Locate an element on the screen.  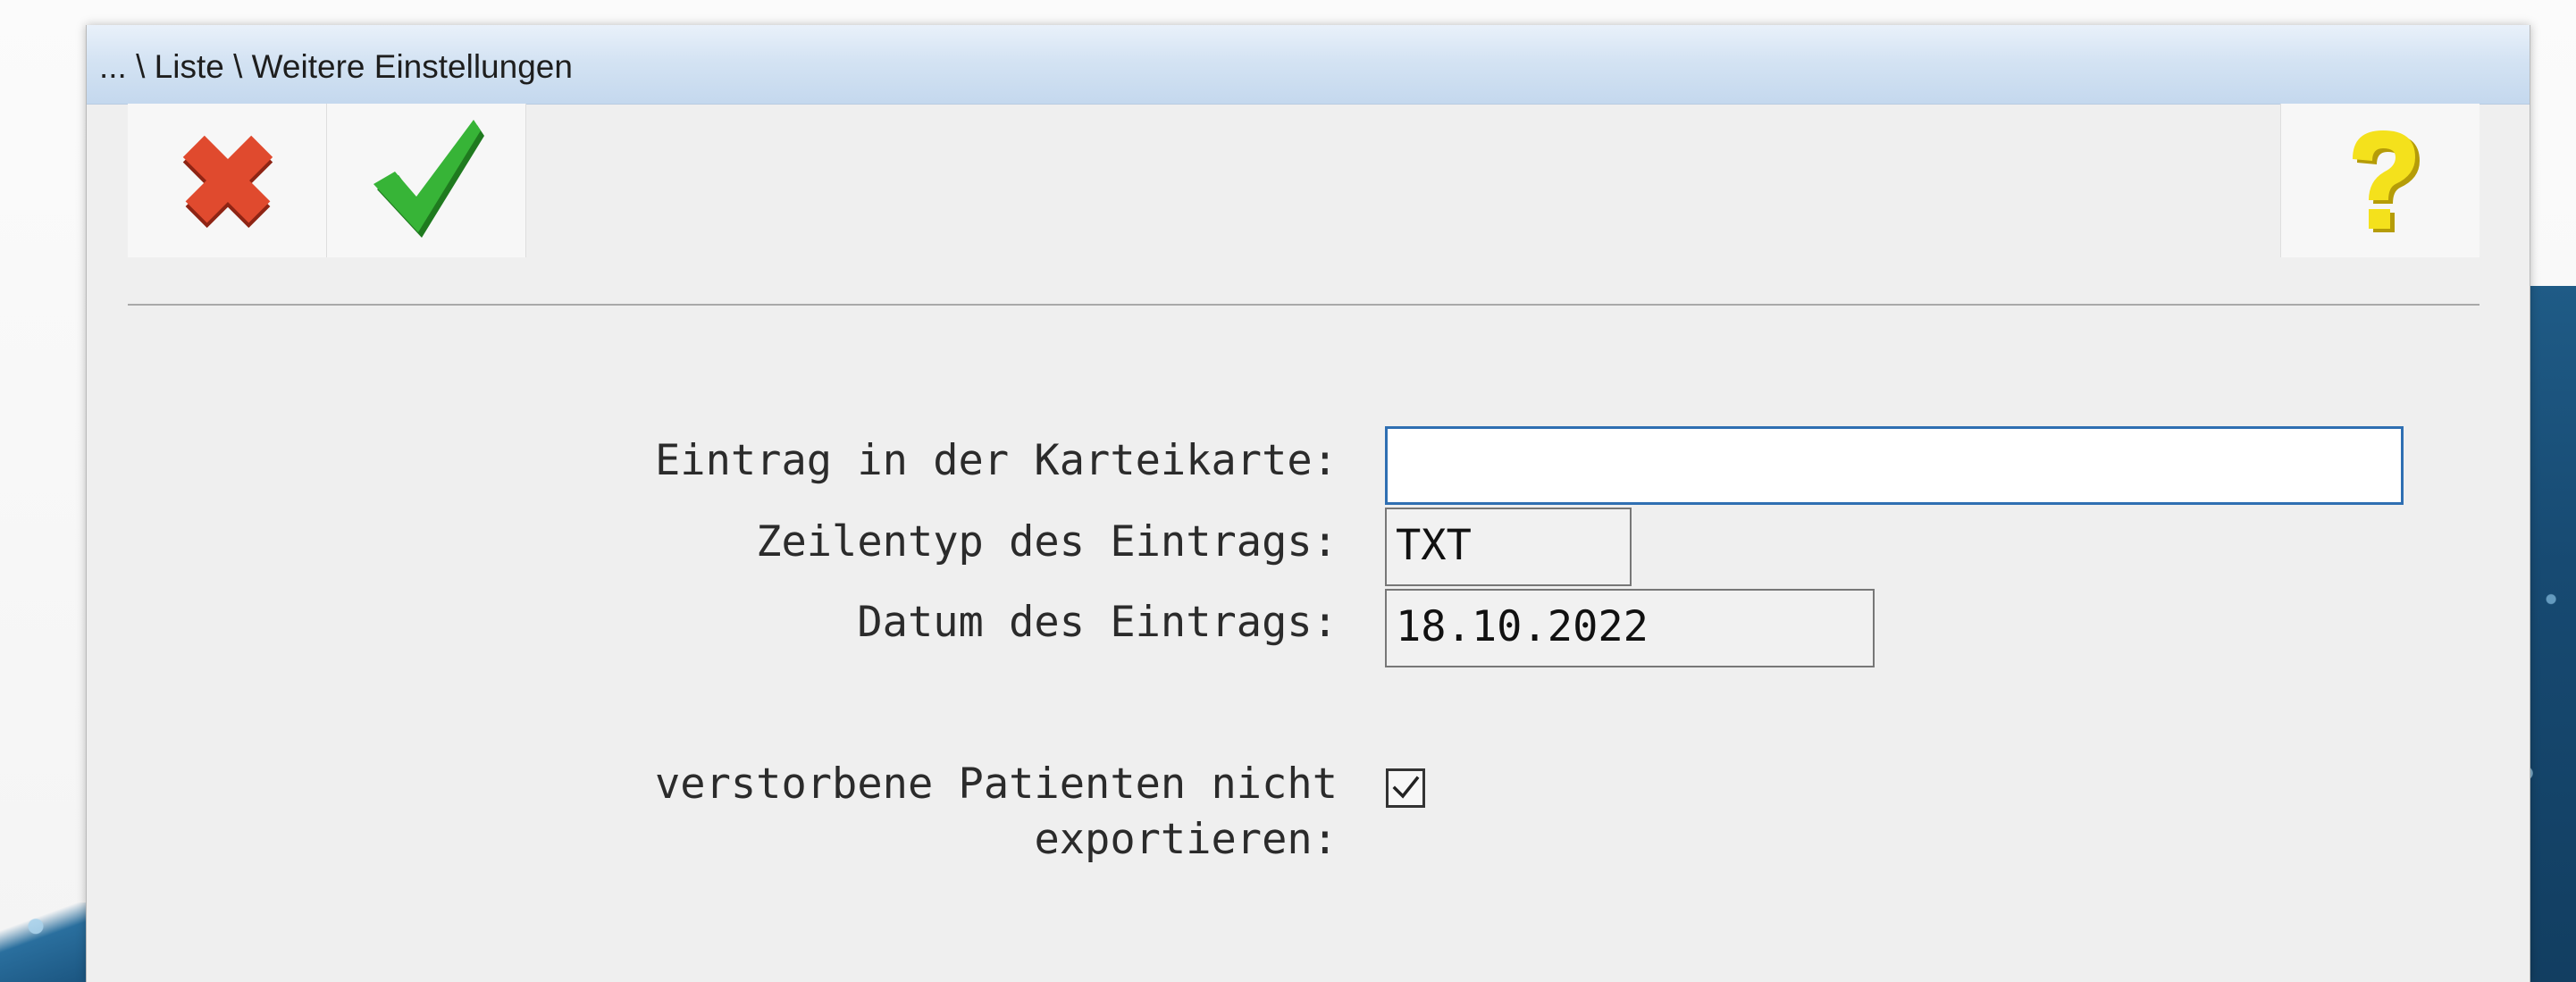
linetype-label: Zeilentyp des Eintrags: is located at coordinates (1047, 542).